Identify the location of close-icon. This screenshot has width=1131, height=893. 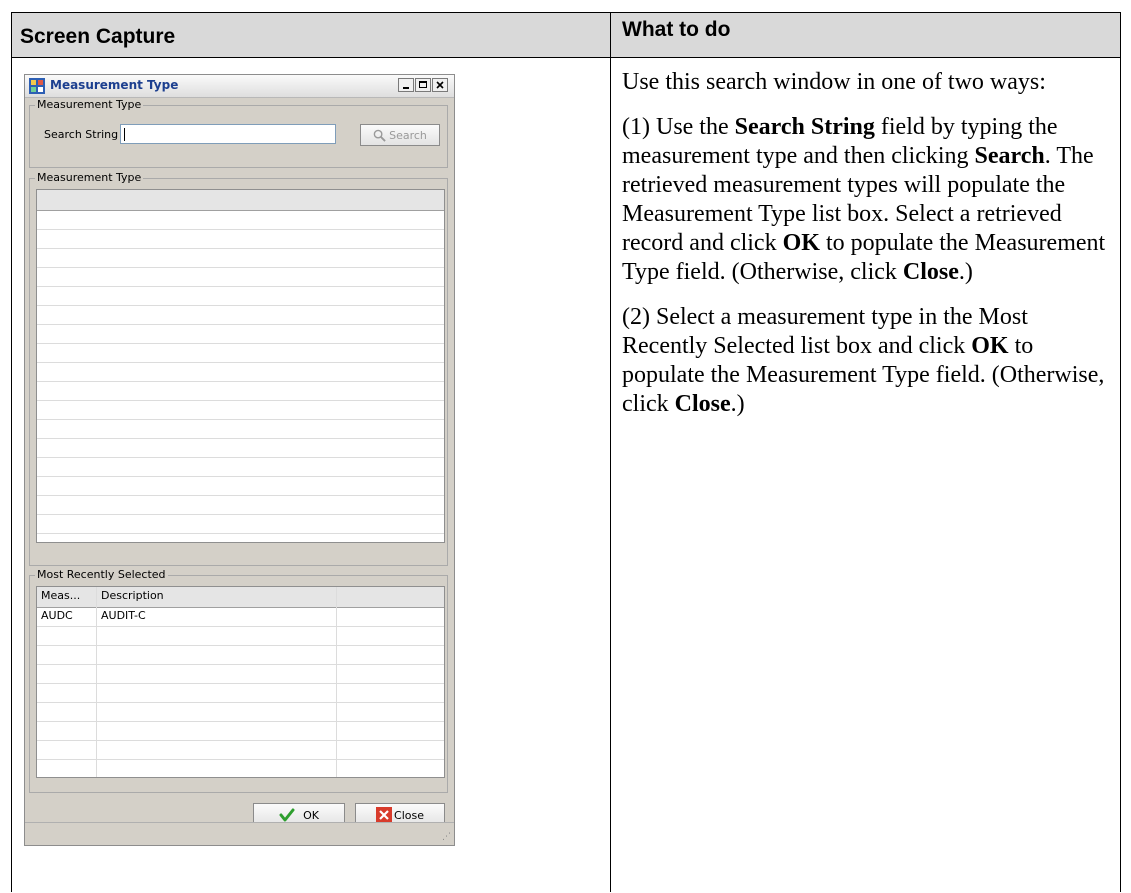
(440, 85).